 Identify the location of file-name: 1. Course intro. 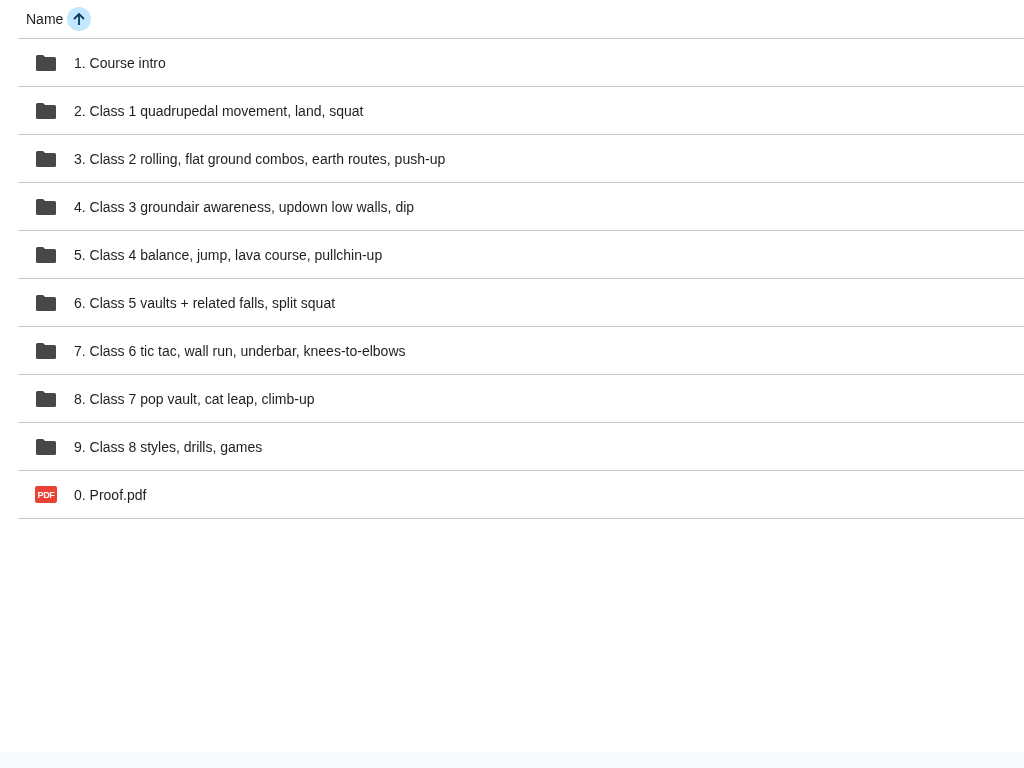
(120, 62).